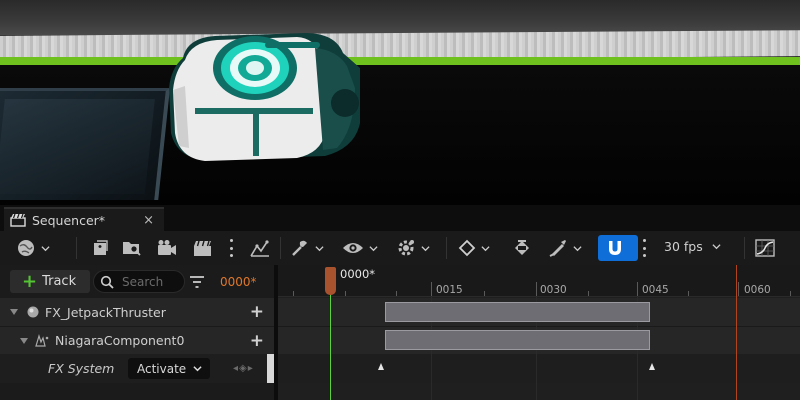 This screenshot has width=800, height=400. I want to click on jetpack-model, so click(264, 97).